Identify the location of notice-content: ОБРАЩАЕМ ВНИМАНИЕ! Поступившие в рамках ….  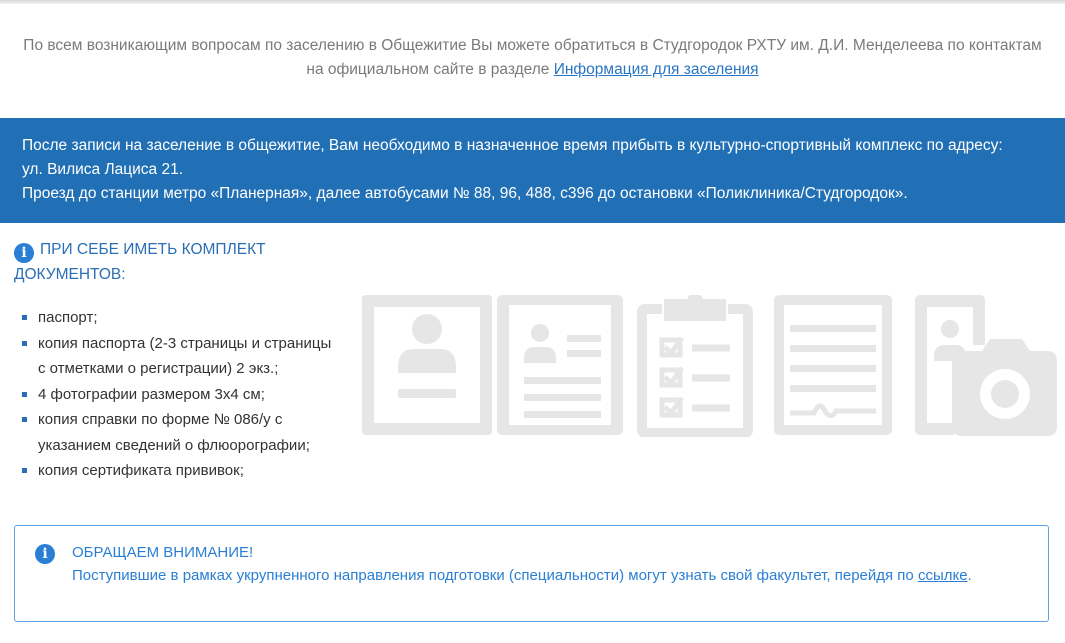
(547, 564).